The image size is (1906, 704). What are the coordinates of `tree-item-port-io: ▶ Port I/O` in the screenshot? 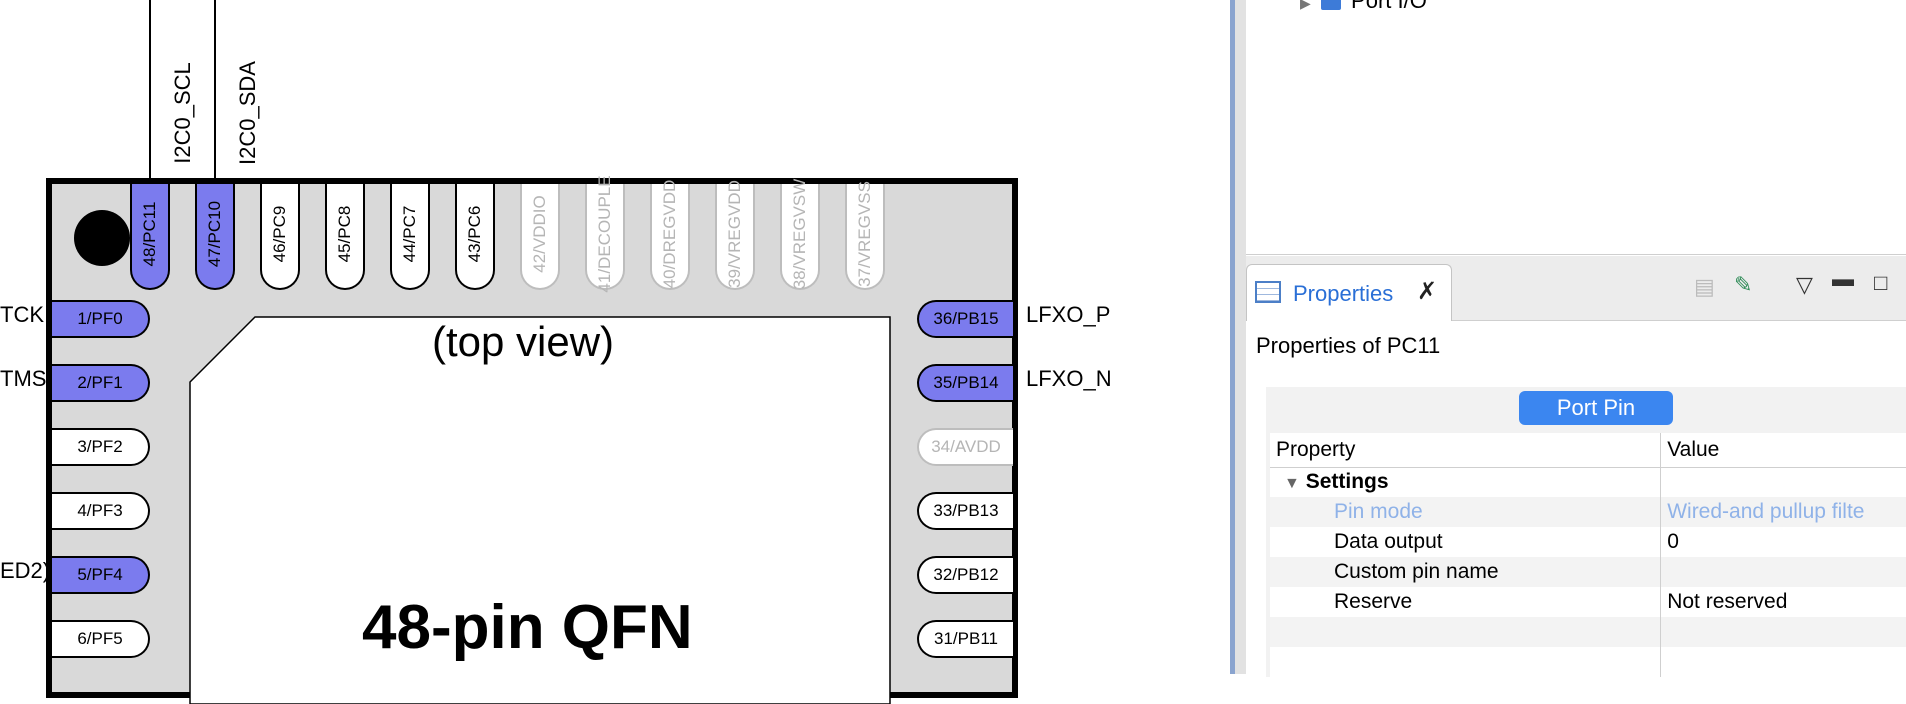 It's located at (1363, 7).